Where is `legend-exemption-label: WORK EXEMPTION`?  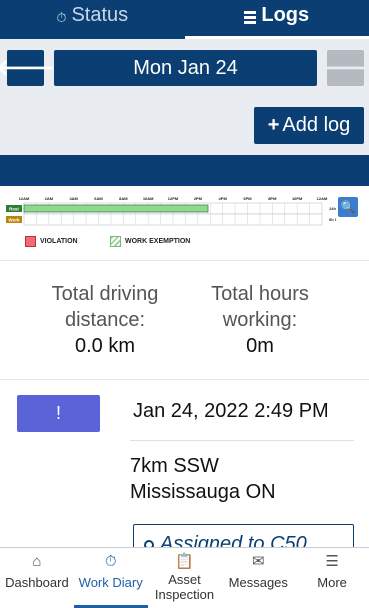
legend-exemption-label: WORK EXEMPTION is located at coordinates (158, 241).